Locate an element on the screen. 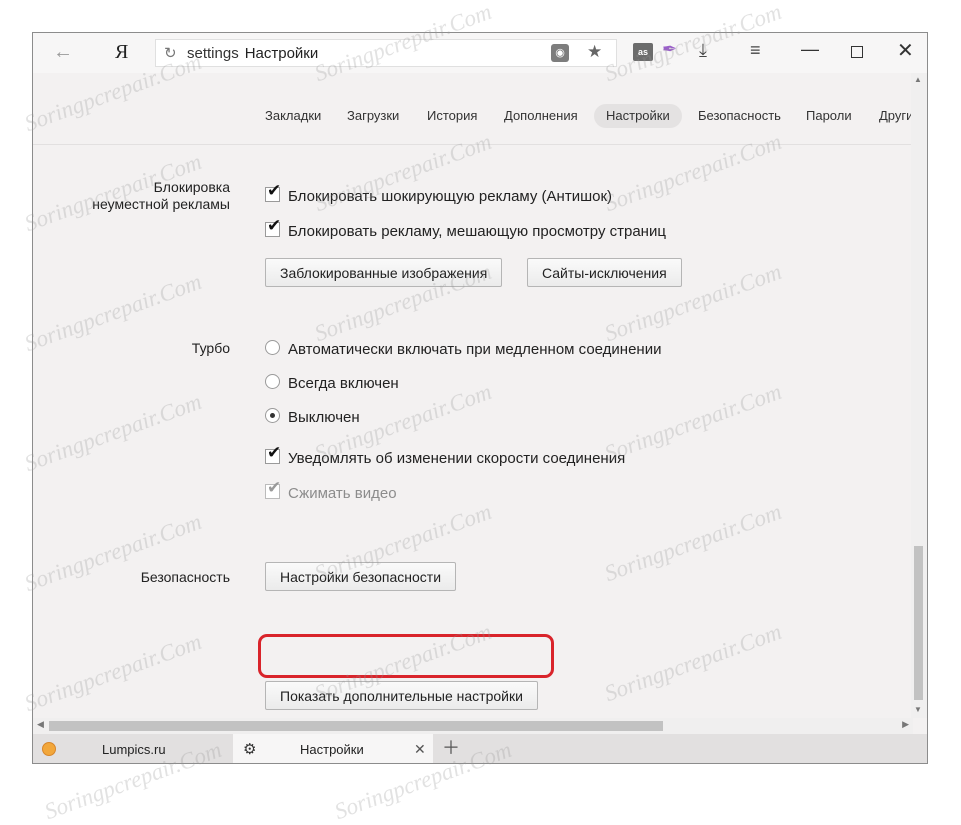 The height and width of the screenshot is (825, 961). checkbox-checked-disabled: ✔ is located at coordinates (273, 488).